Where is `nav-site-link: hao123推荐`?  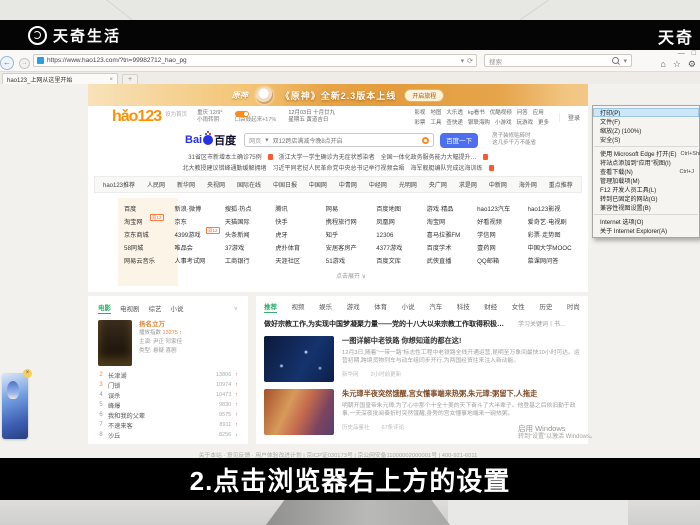
nav-site-link: hao123推荐 is located at coordinates (119, 184).